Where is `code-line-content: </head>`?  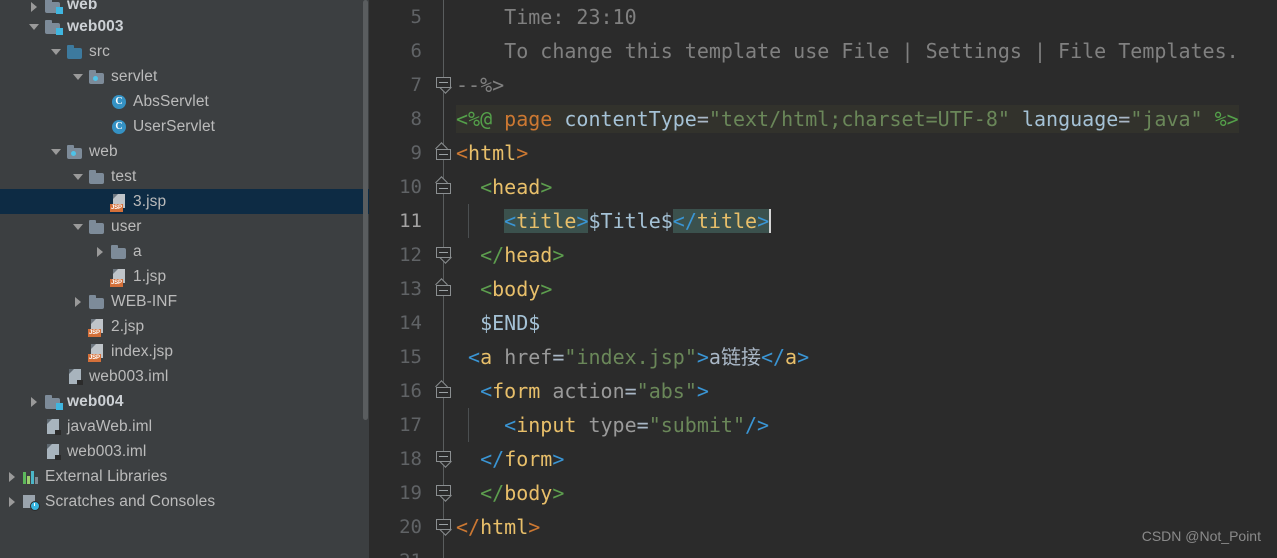 code-line-content: </head> is located at coordinates (866, 255).